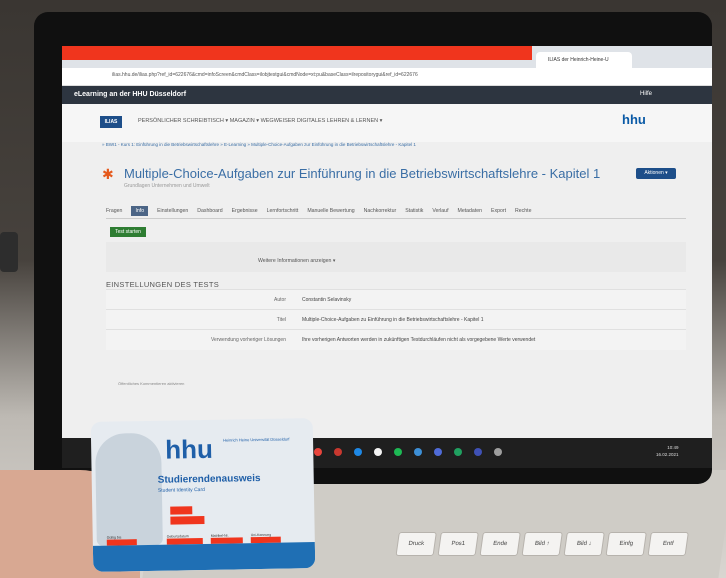  I want to click on info-panel, so click(396, 257).